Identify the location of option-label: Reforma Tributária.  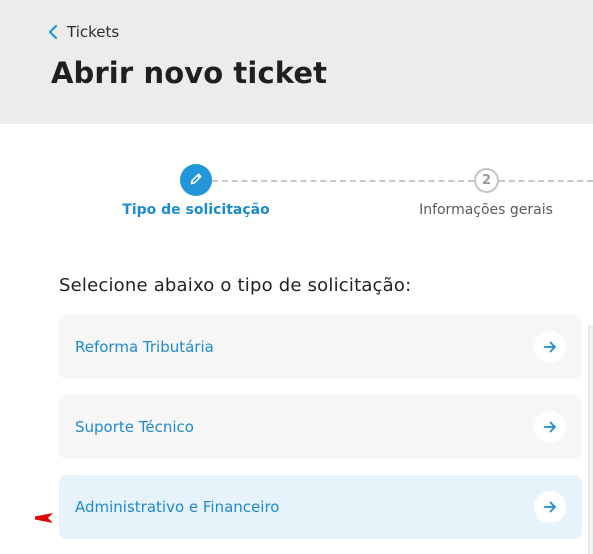
(144, 347).